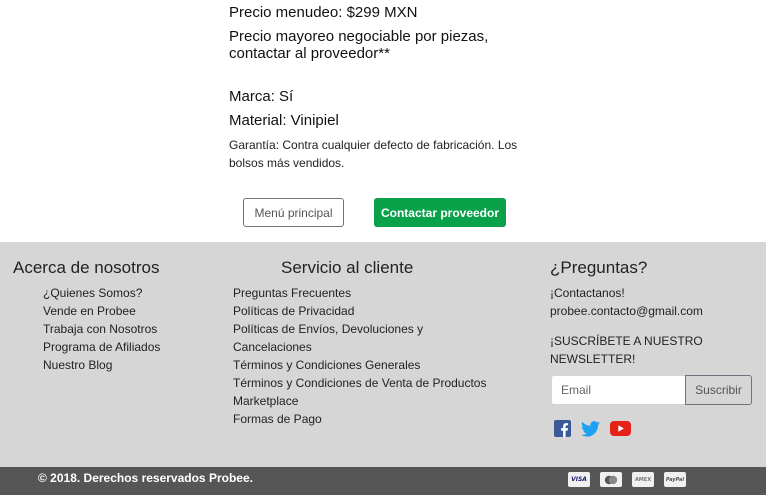 The width and height of the screenshot is (766, 495). What do you see at coordinates (373, 293) in the screenshot?
I see `footer-link-faq: Preguntas Frecuentes` at bounding box center [373, 293].